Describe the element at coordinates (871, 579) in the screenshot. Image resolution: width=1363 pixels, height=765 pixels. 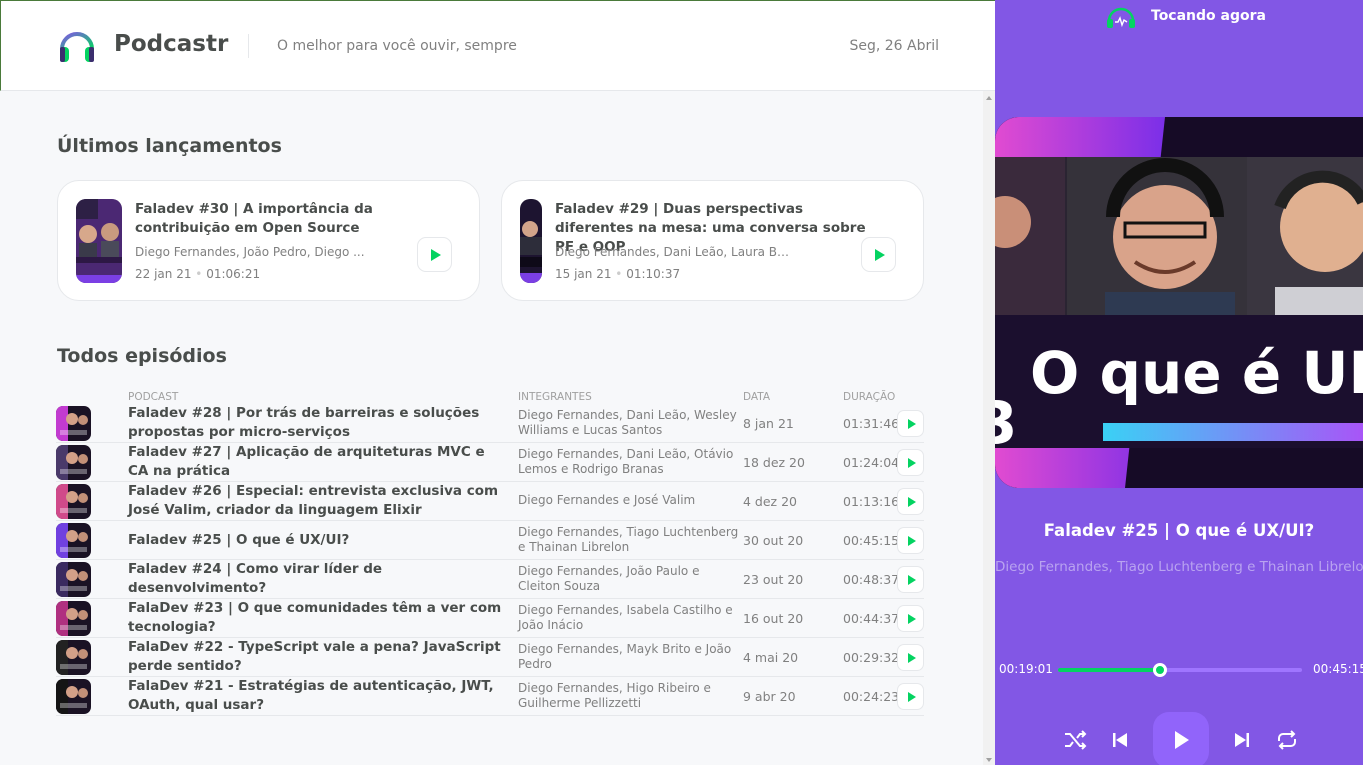
I see `episode-duration: 00:48:37` at that location.